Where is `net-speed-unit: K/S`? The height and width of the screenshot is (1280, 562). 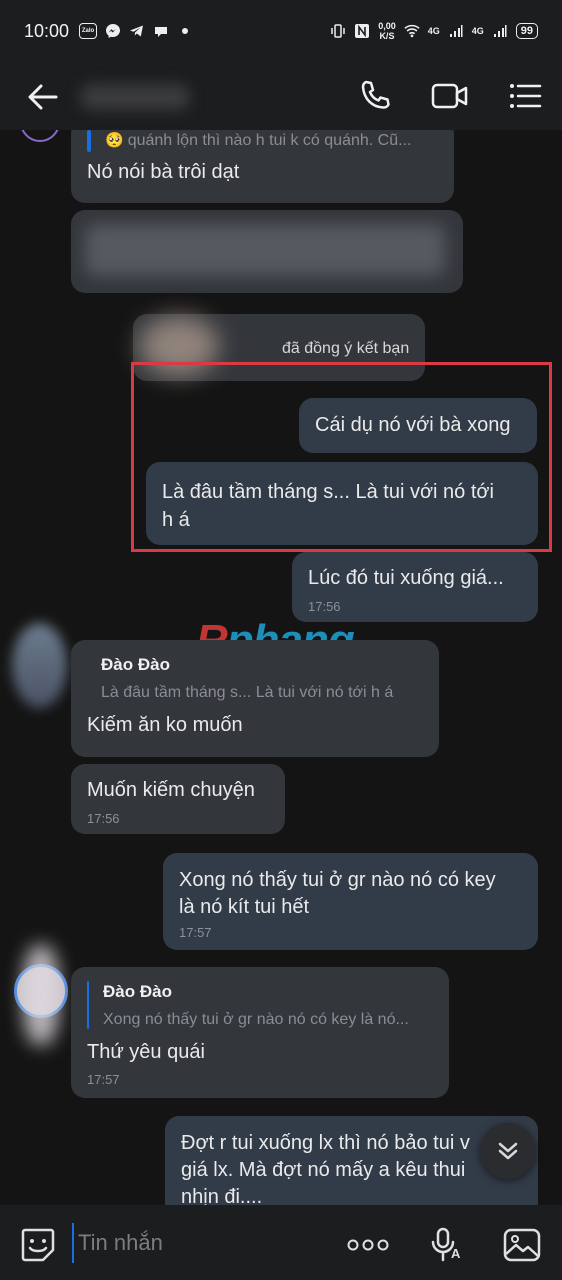
net-speed-unit: K/S is located at coordinates (387, 36).